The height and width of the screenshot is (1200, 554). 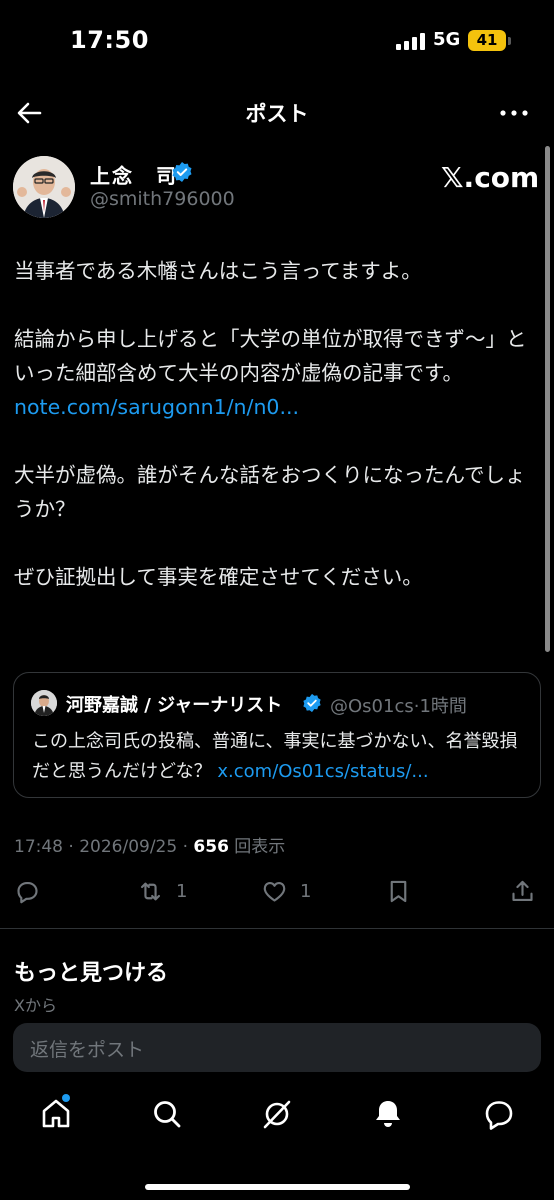 What do you see at coordinates (134, 174) in the screenshot?
I see `author-name: 上念 司` at bounding box center [134, 174].